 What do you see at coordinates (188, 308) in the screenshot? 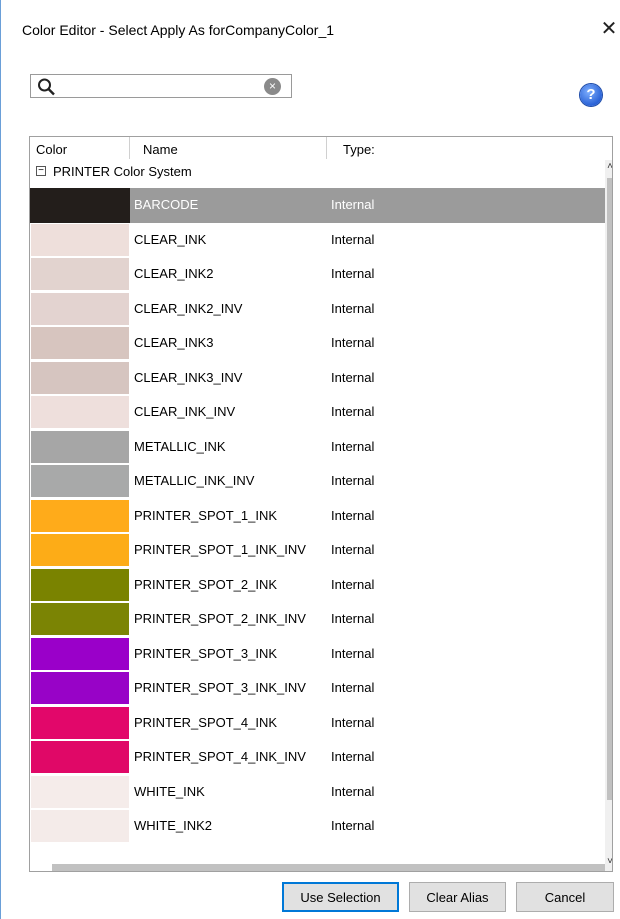
I see `color-name: CLEAR_INK2_INV` at bounding box center [188, 308].